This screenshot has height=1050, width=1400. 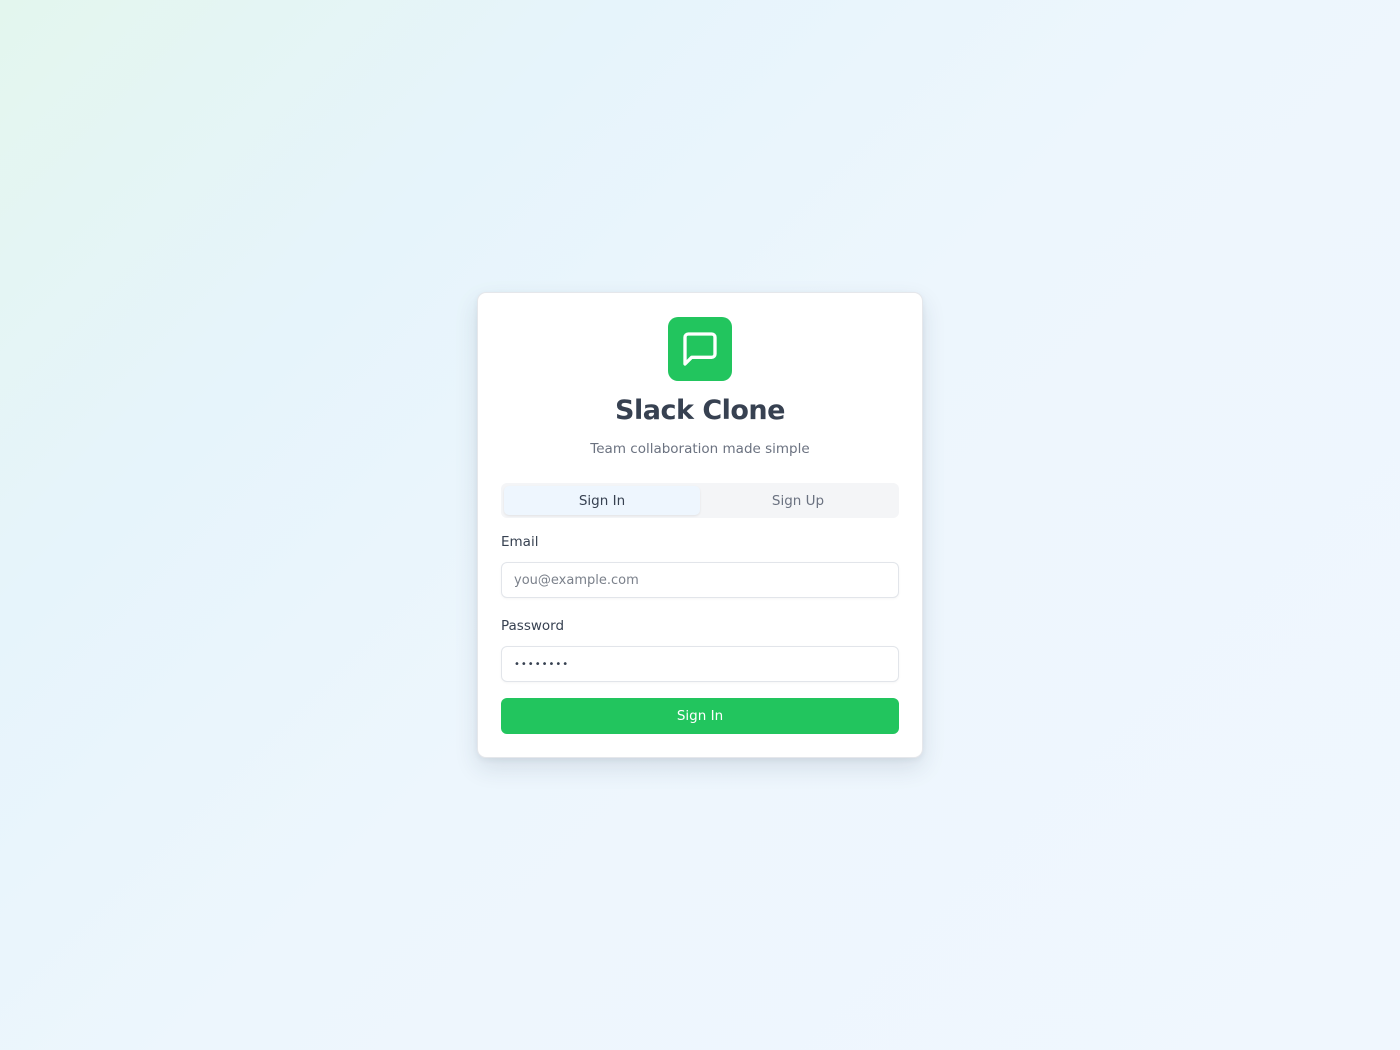 I want to click on app-title: Slack Clone, so click(x=700, y=410).